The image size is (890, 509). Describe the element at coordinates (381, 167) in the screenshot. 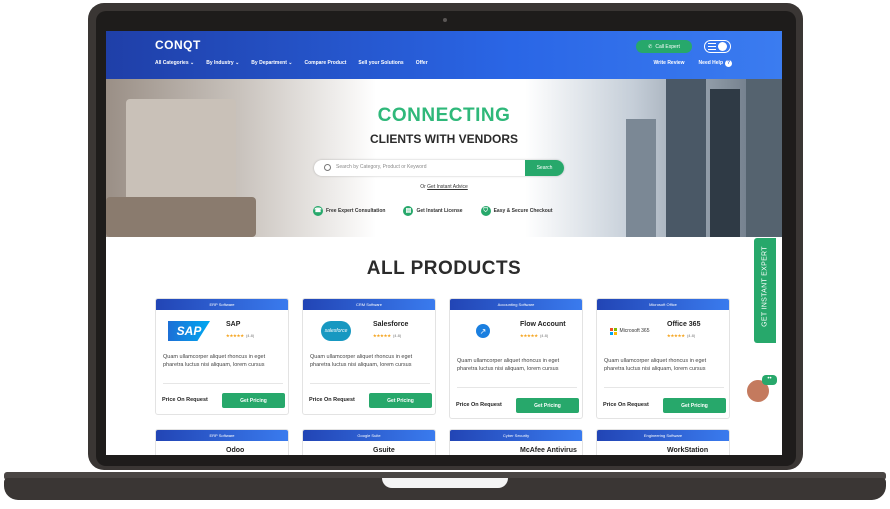

I see `search-input: Search by Category, Product or Keyword` at that location.